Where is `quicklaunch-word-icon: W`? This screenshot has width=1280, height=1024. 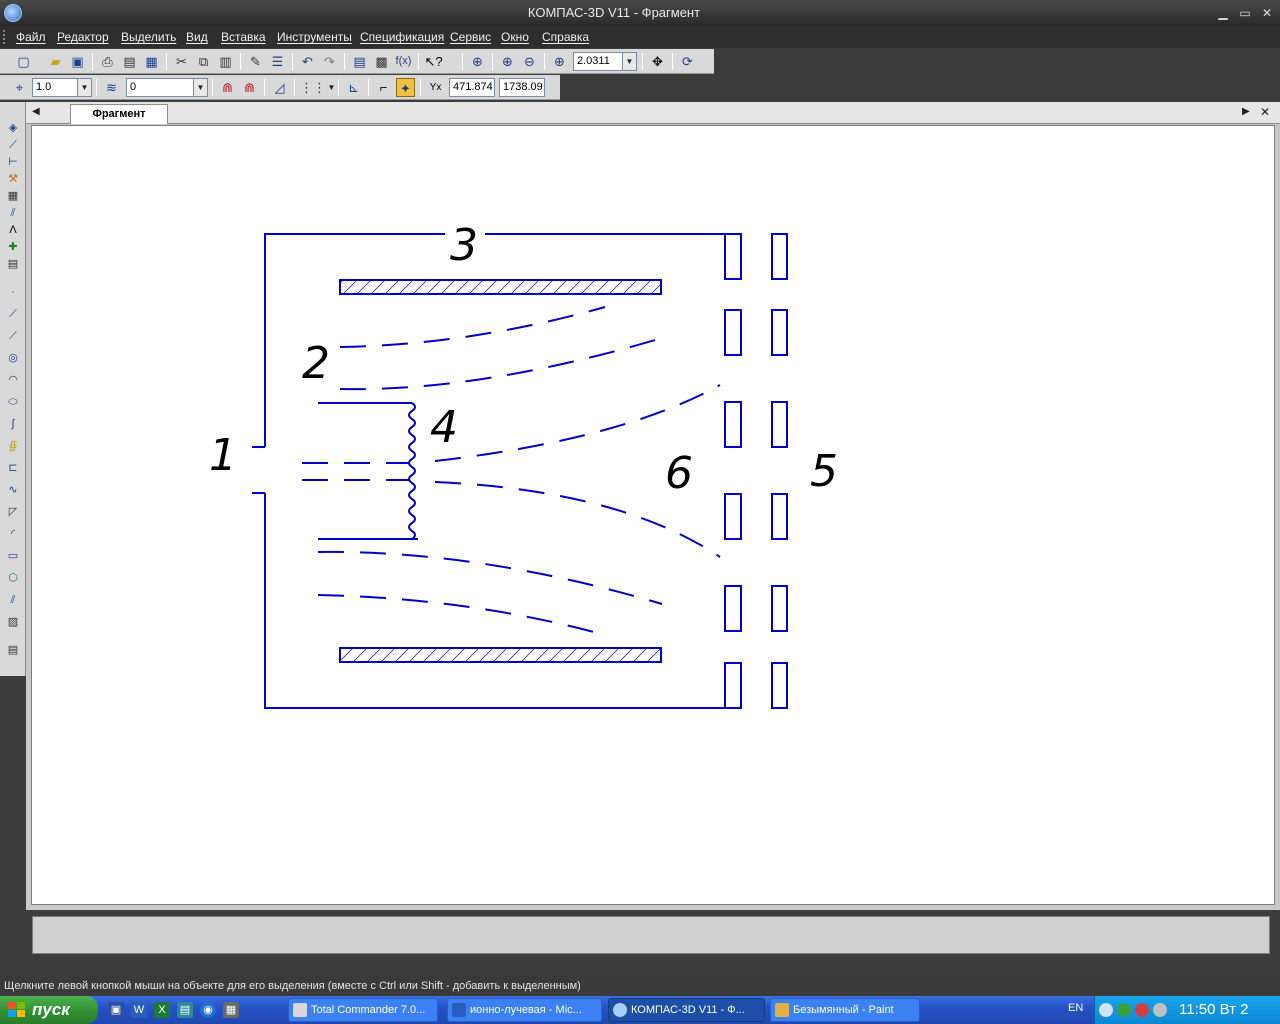 quicklaunch-word-icon: W is located at coordinates (139, 1010).